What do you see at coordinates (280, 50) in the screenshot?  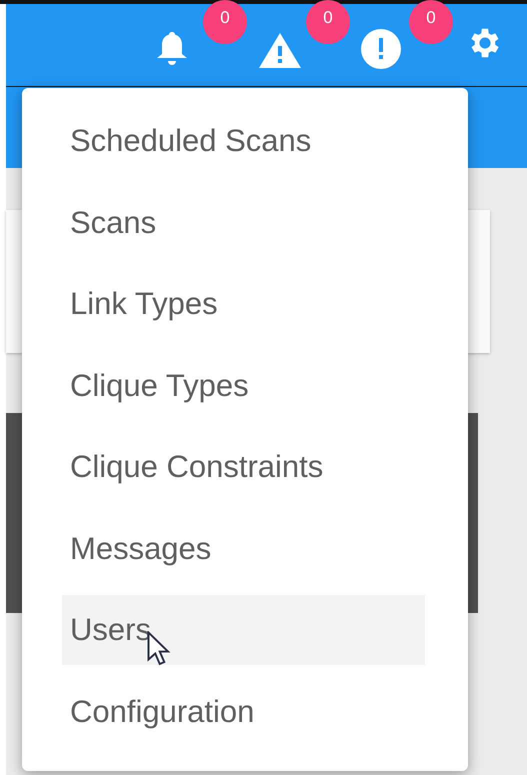 I see `warning-icon` at bounding box center [280, 50].